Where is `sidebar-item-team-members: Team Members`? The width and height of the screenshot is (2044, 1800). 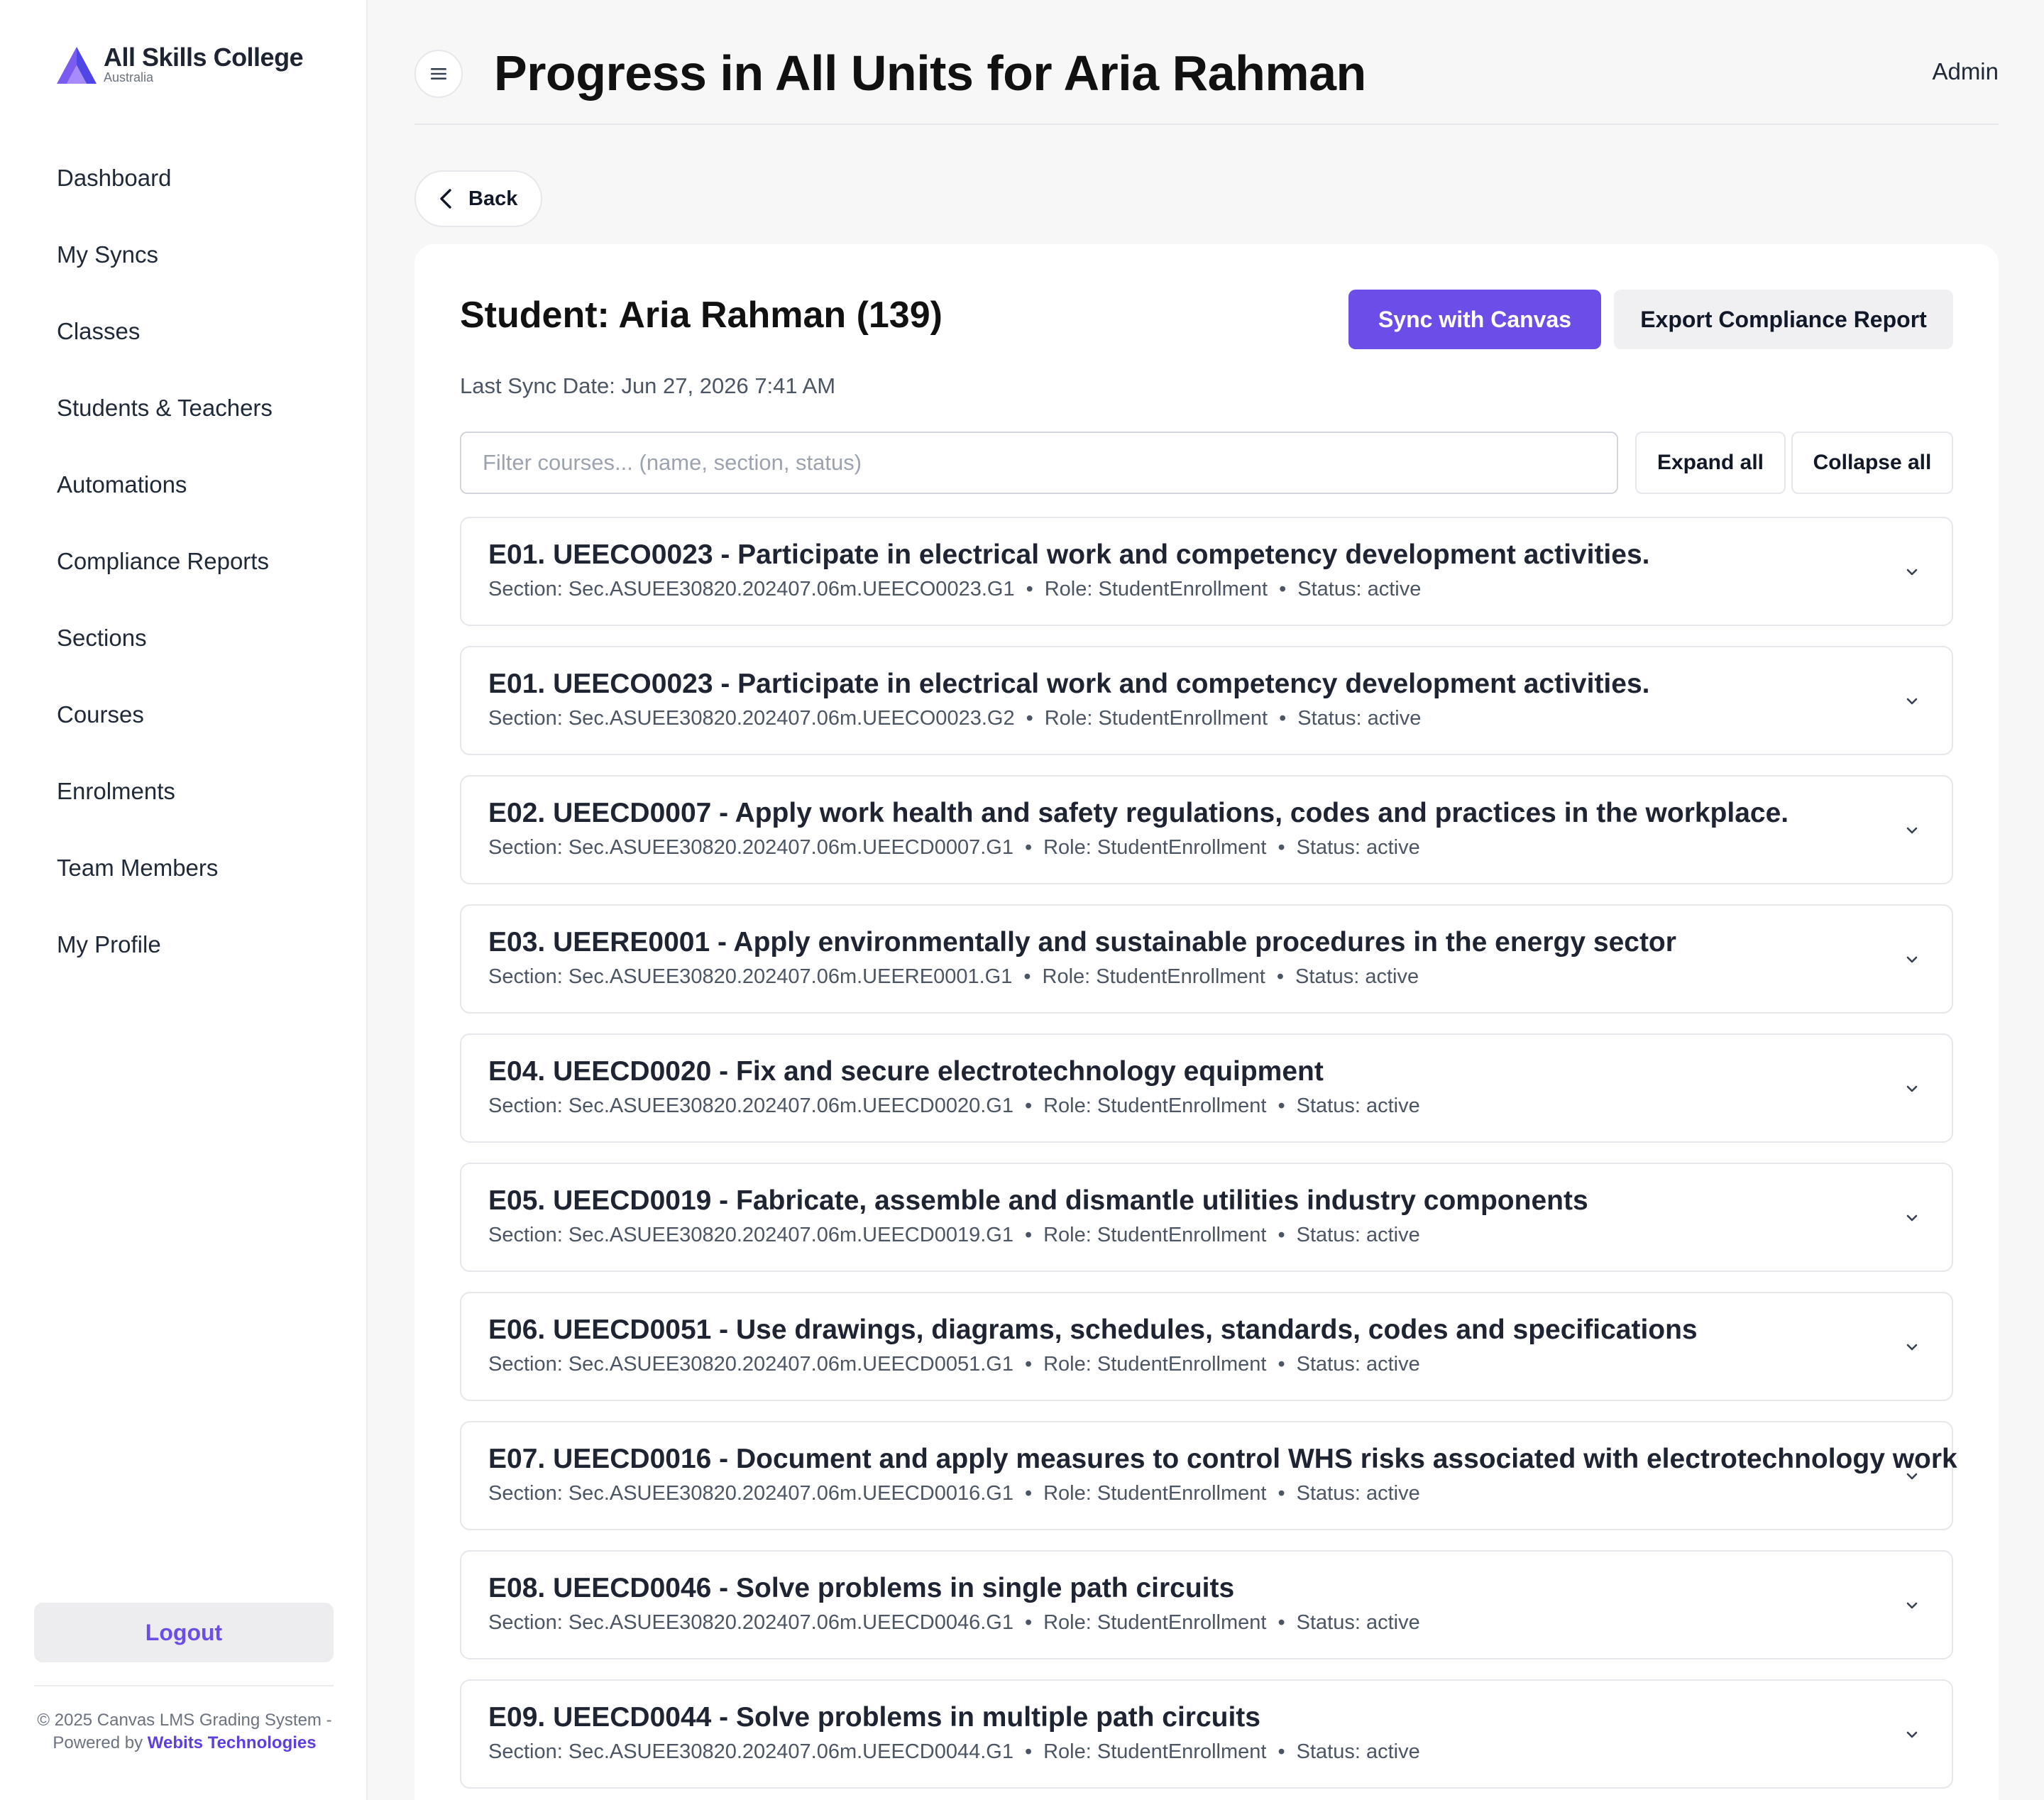 sidebar-item-team-members: Team Members is located at coordinates (184, 880).